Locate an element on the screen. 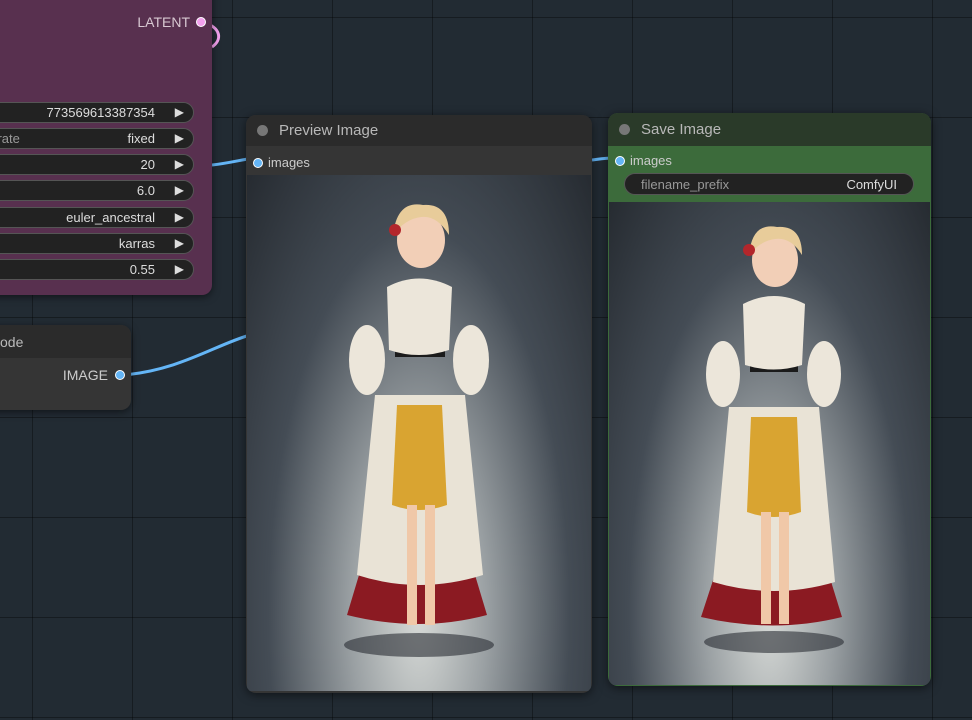 This screenshot has width=972, height=720. filename-prefix-value: ComfyUI is located at coordinates (871, 184).